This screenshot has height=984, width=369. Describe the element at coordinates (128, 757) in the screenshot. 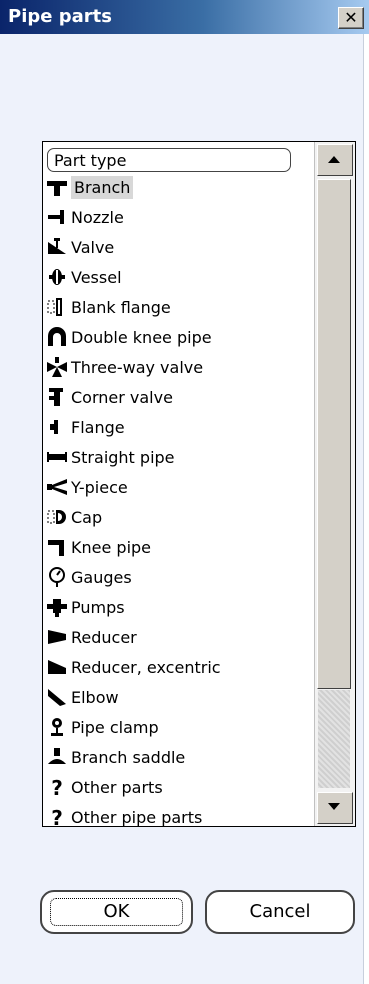

I see `list-item-label: Branch saddle` at that location.